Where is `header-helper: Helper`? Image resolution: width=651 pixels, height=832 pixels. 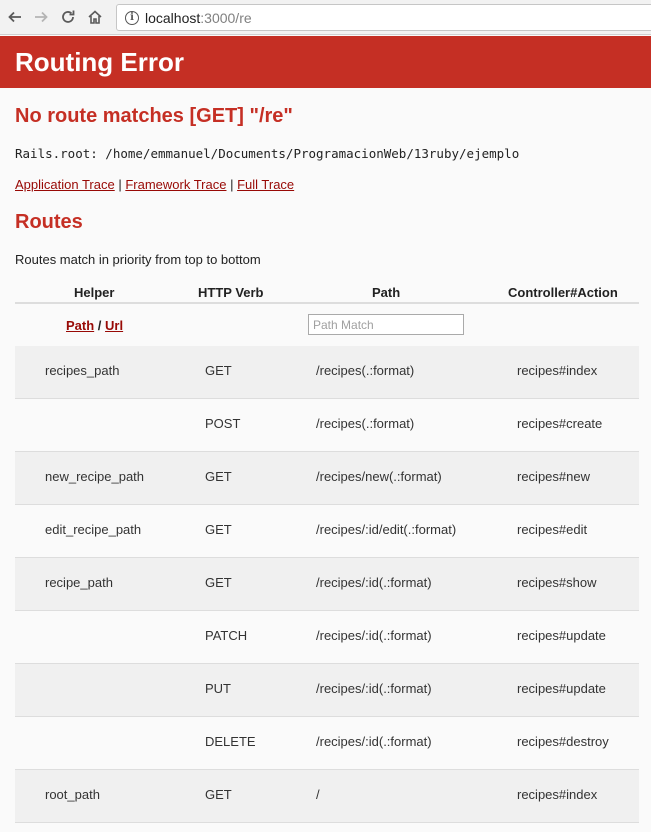 header-helper: Helper is located at coordinates (94, 292).